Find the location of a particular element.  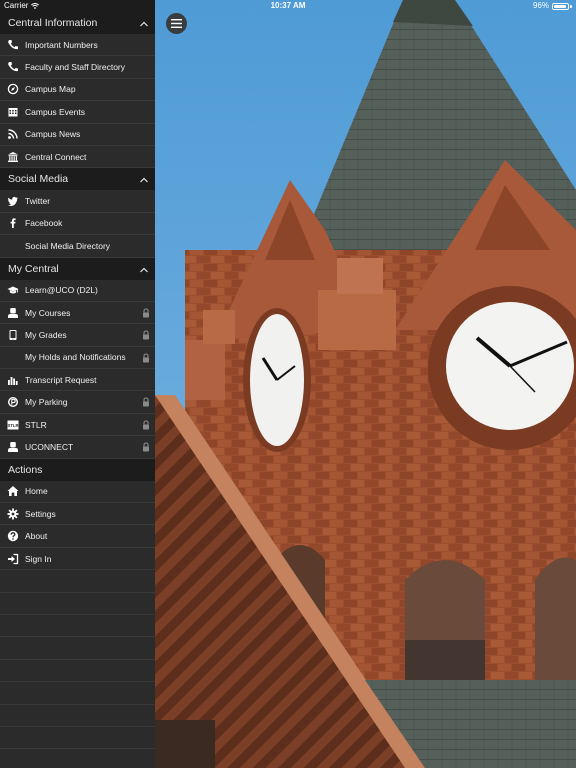

status-time: 10:37 AM is located at coordinates (288, 5).